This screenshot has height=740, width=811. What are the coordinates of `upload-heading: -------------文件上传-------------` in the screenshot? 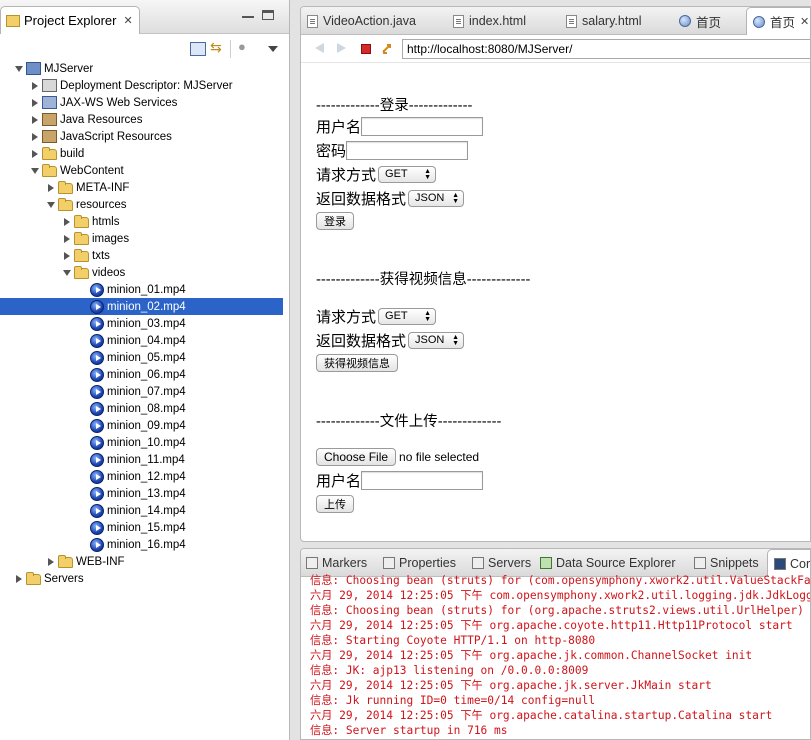 It's located at (409, 422).